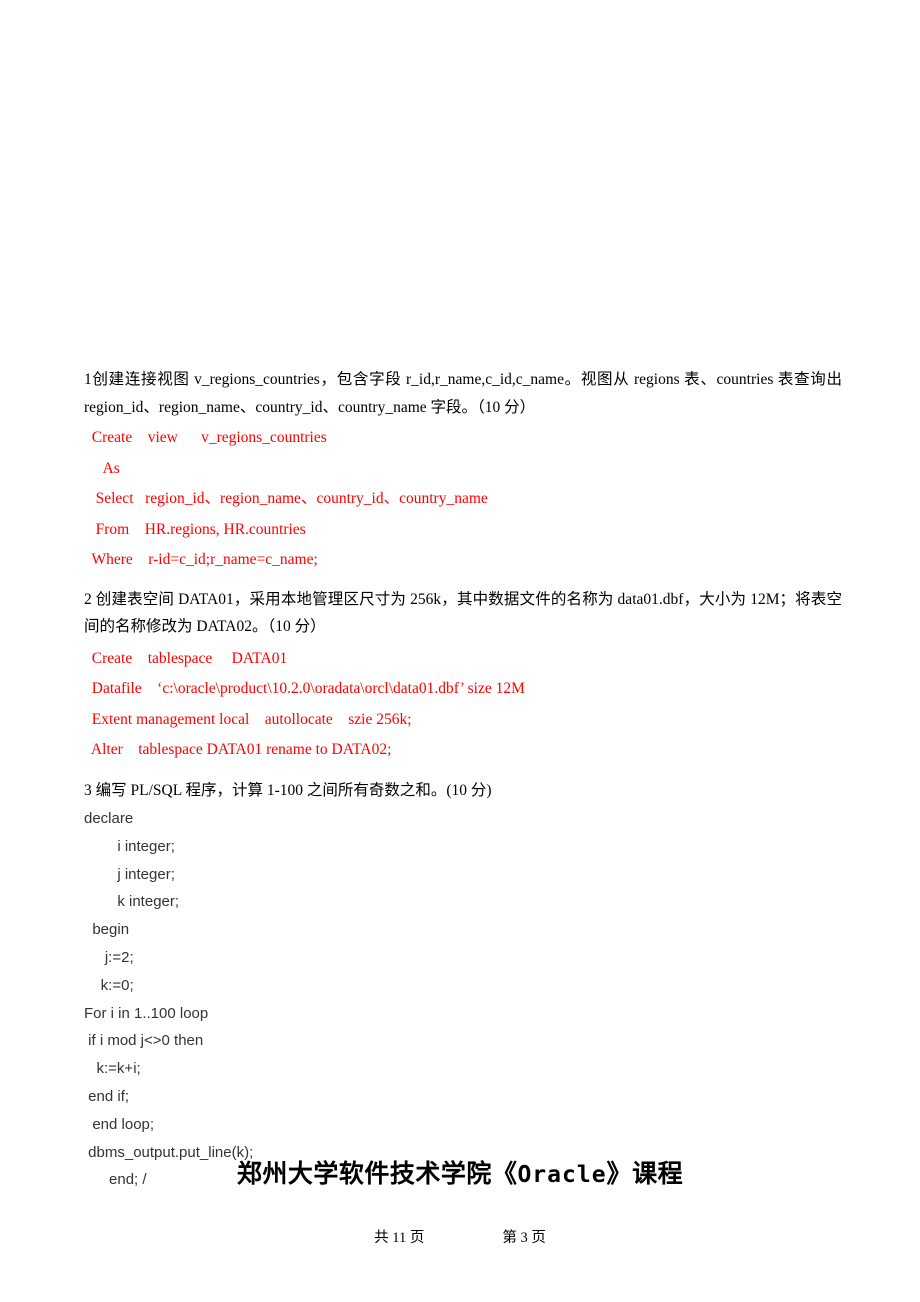  What do you see at coordinates (109, 818) in the screenshot?
I see `plsql-line: declare` at bounding box center [109, 818].